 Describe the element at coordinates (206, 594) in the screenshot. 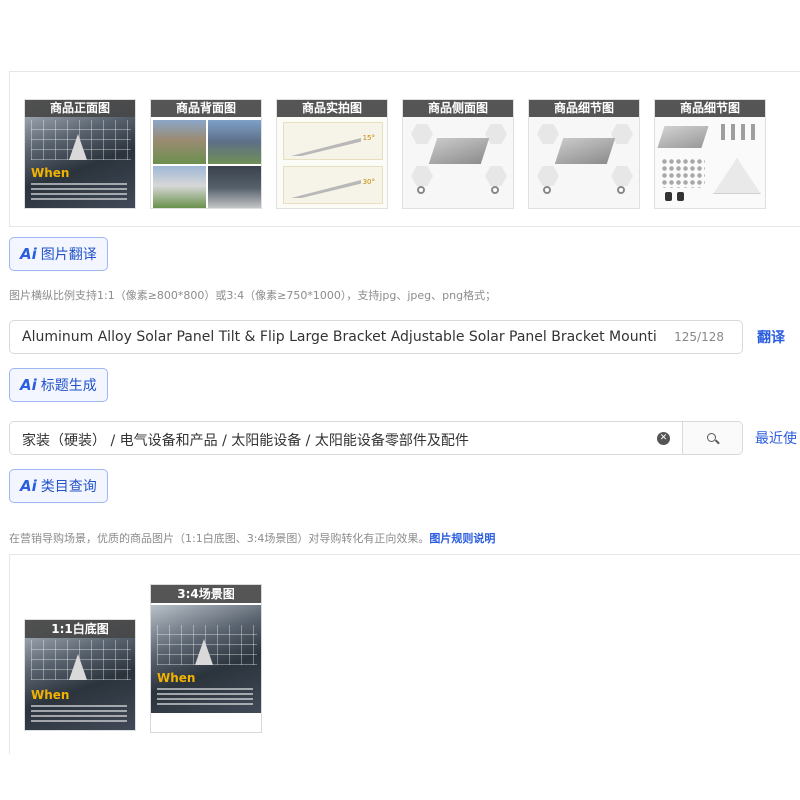

I see `scene-image-caption: 3:4场景图` at that location.